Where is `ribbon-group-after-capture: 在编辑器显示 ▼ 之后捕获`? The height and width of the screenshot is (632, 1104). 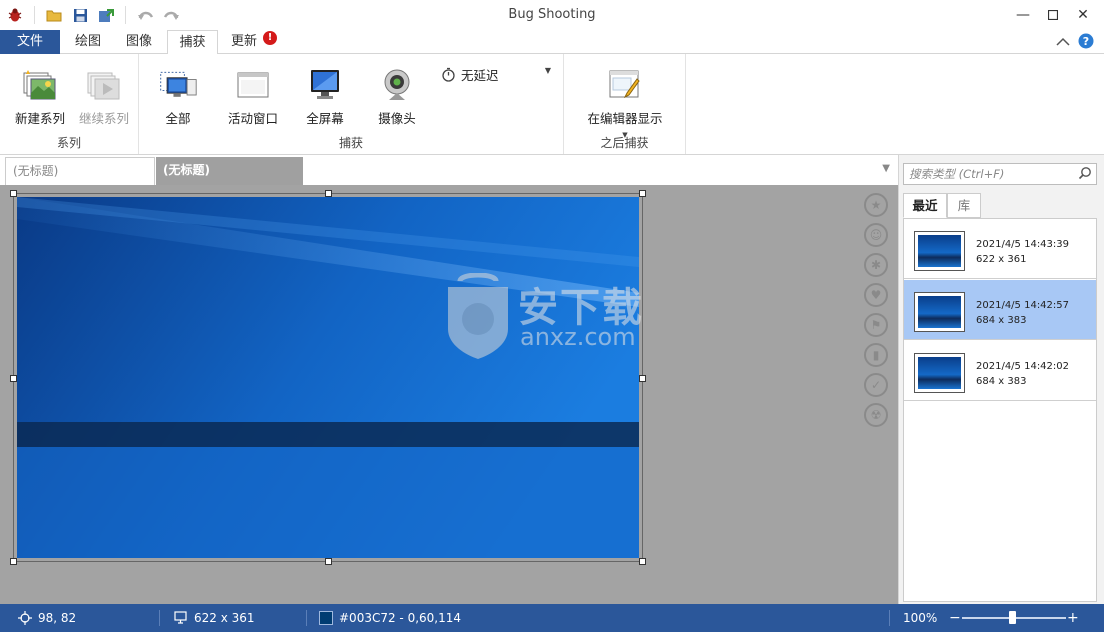
ribbon-group-after-capture: 在编辑器显示 ▼ 之后捕获 is located at coordinates (625, 104).